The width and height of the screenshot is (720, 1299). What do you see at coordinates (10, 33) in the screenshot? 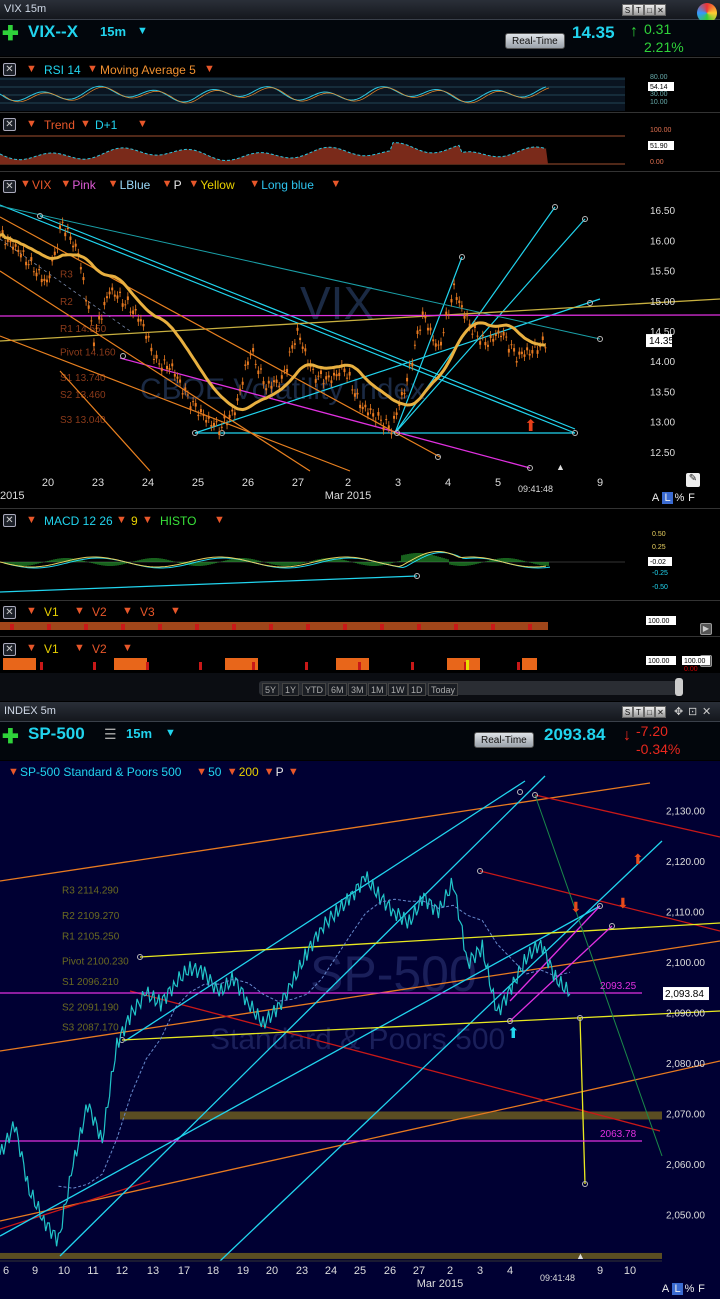
I see `vix-add-symbol-icon: ✚` at bounding box center [10, 33].